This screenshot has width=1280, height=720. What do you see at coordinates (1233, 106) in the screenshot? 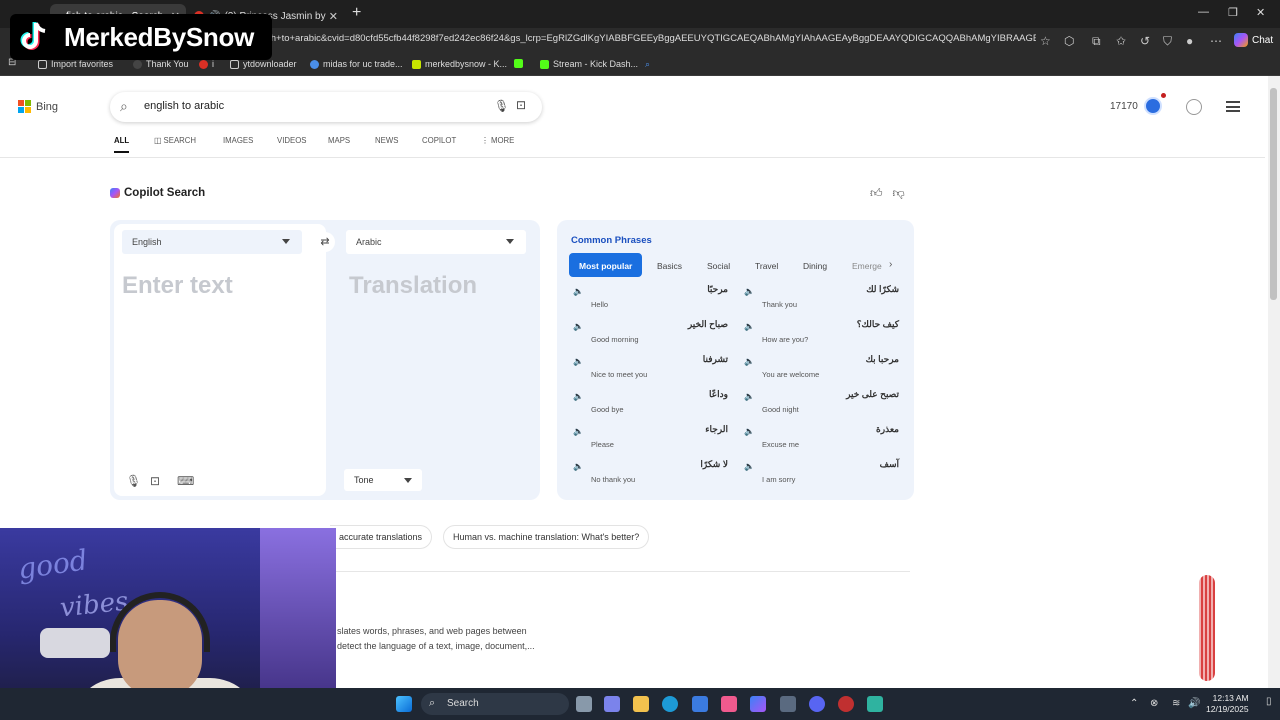
I see `hamburger-menu-icon` at bounding box center [1233, 106].